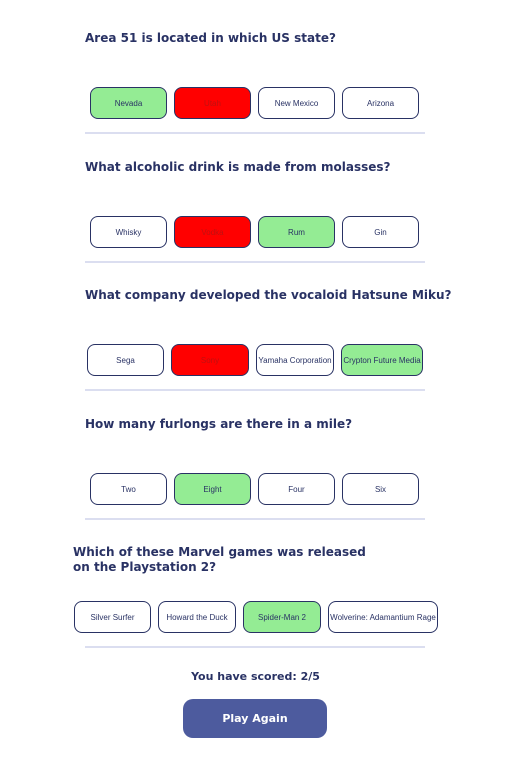 The height and width of the screenshot is (778, 529). What do you see at coordinates (296, 103) in the screenshot?
I see `answer-option: New Mexico` at bounding box center [296, 103].